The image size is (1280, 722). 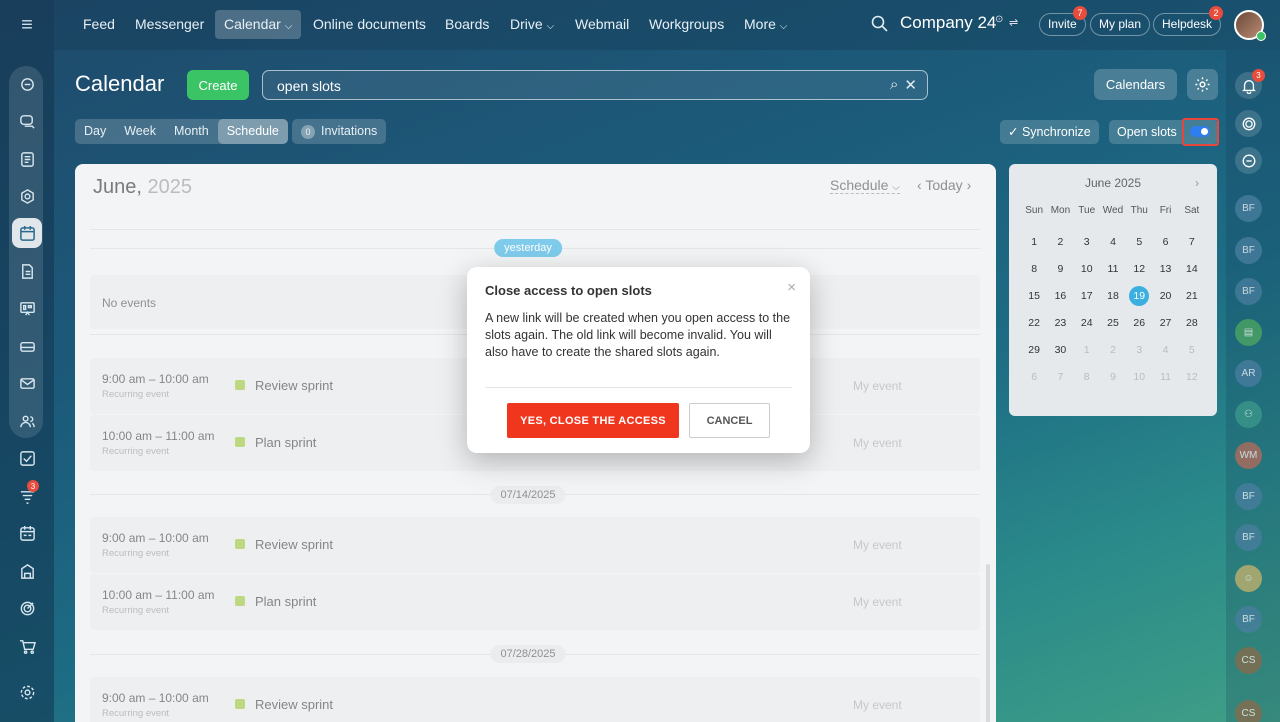 What do you see at coordinates (191, 131) in the screenshot?
I see `tab-month: Month` at bounding box center [191, 131].